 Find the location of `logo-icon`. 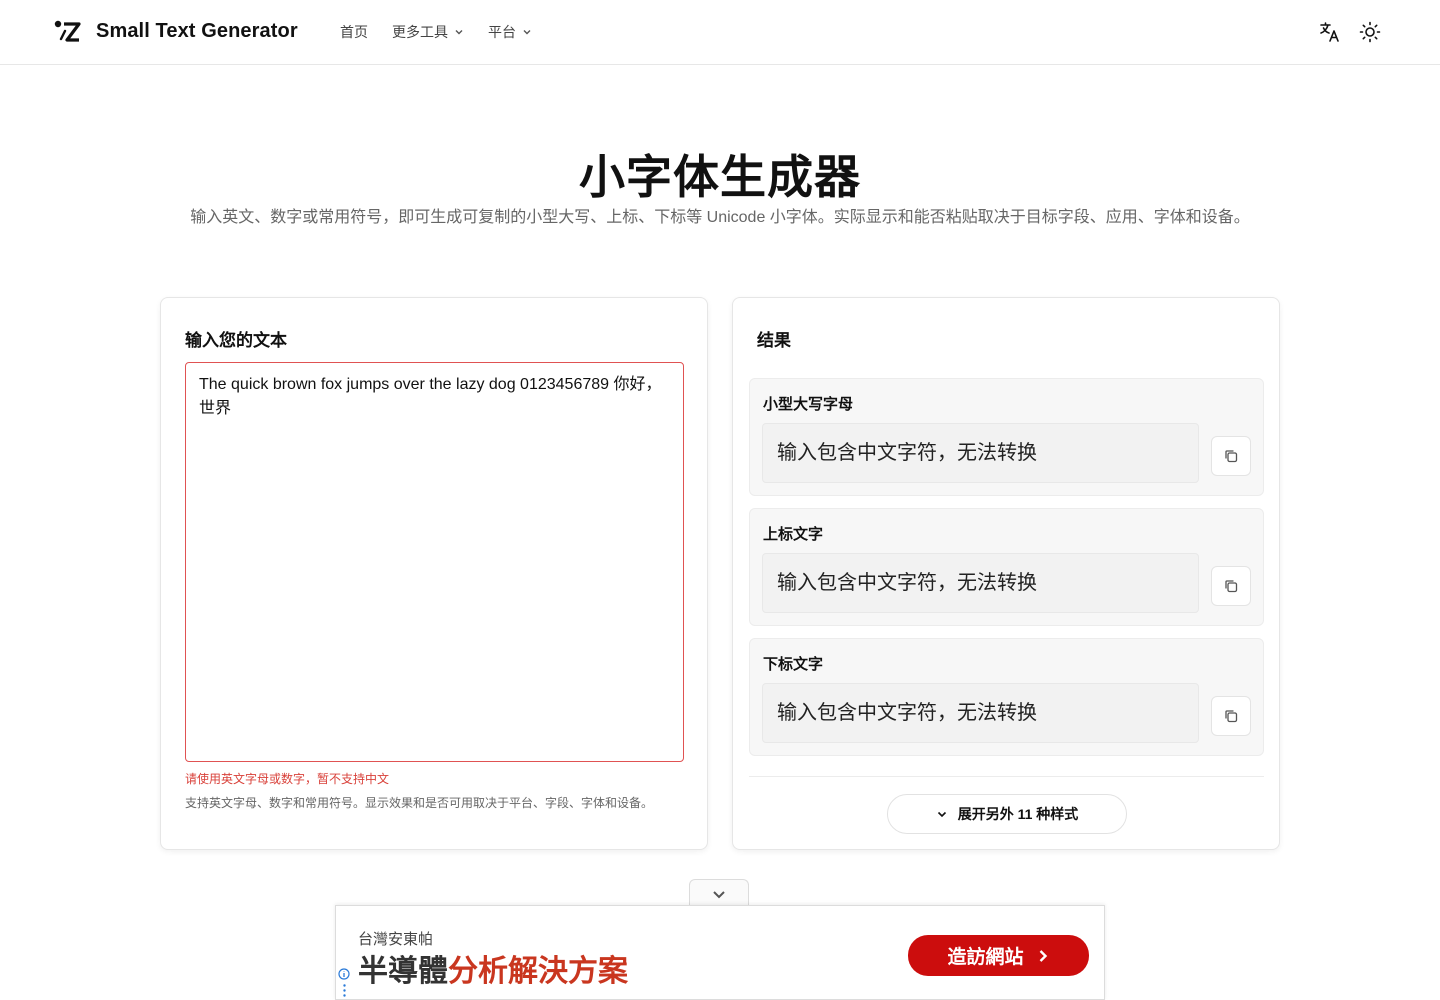

logo-icon is located at coordinates (68, 32).